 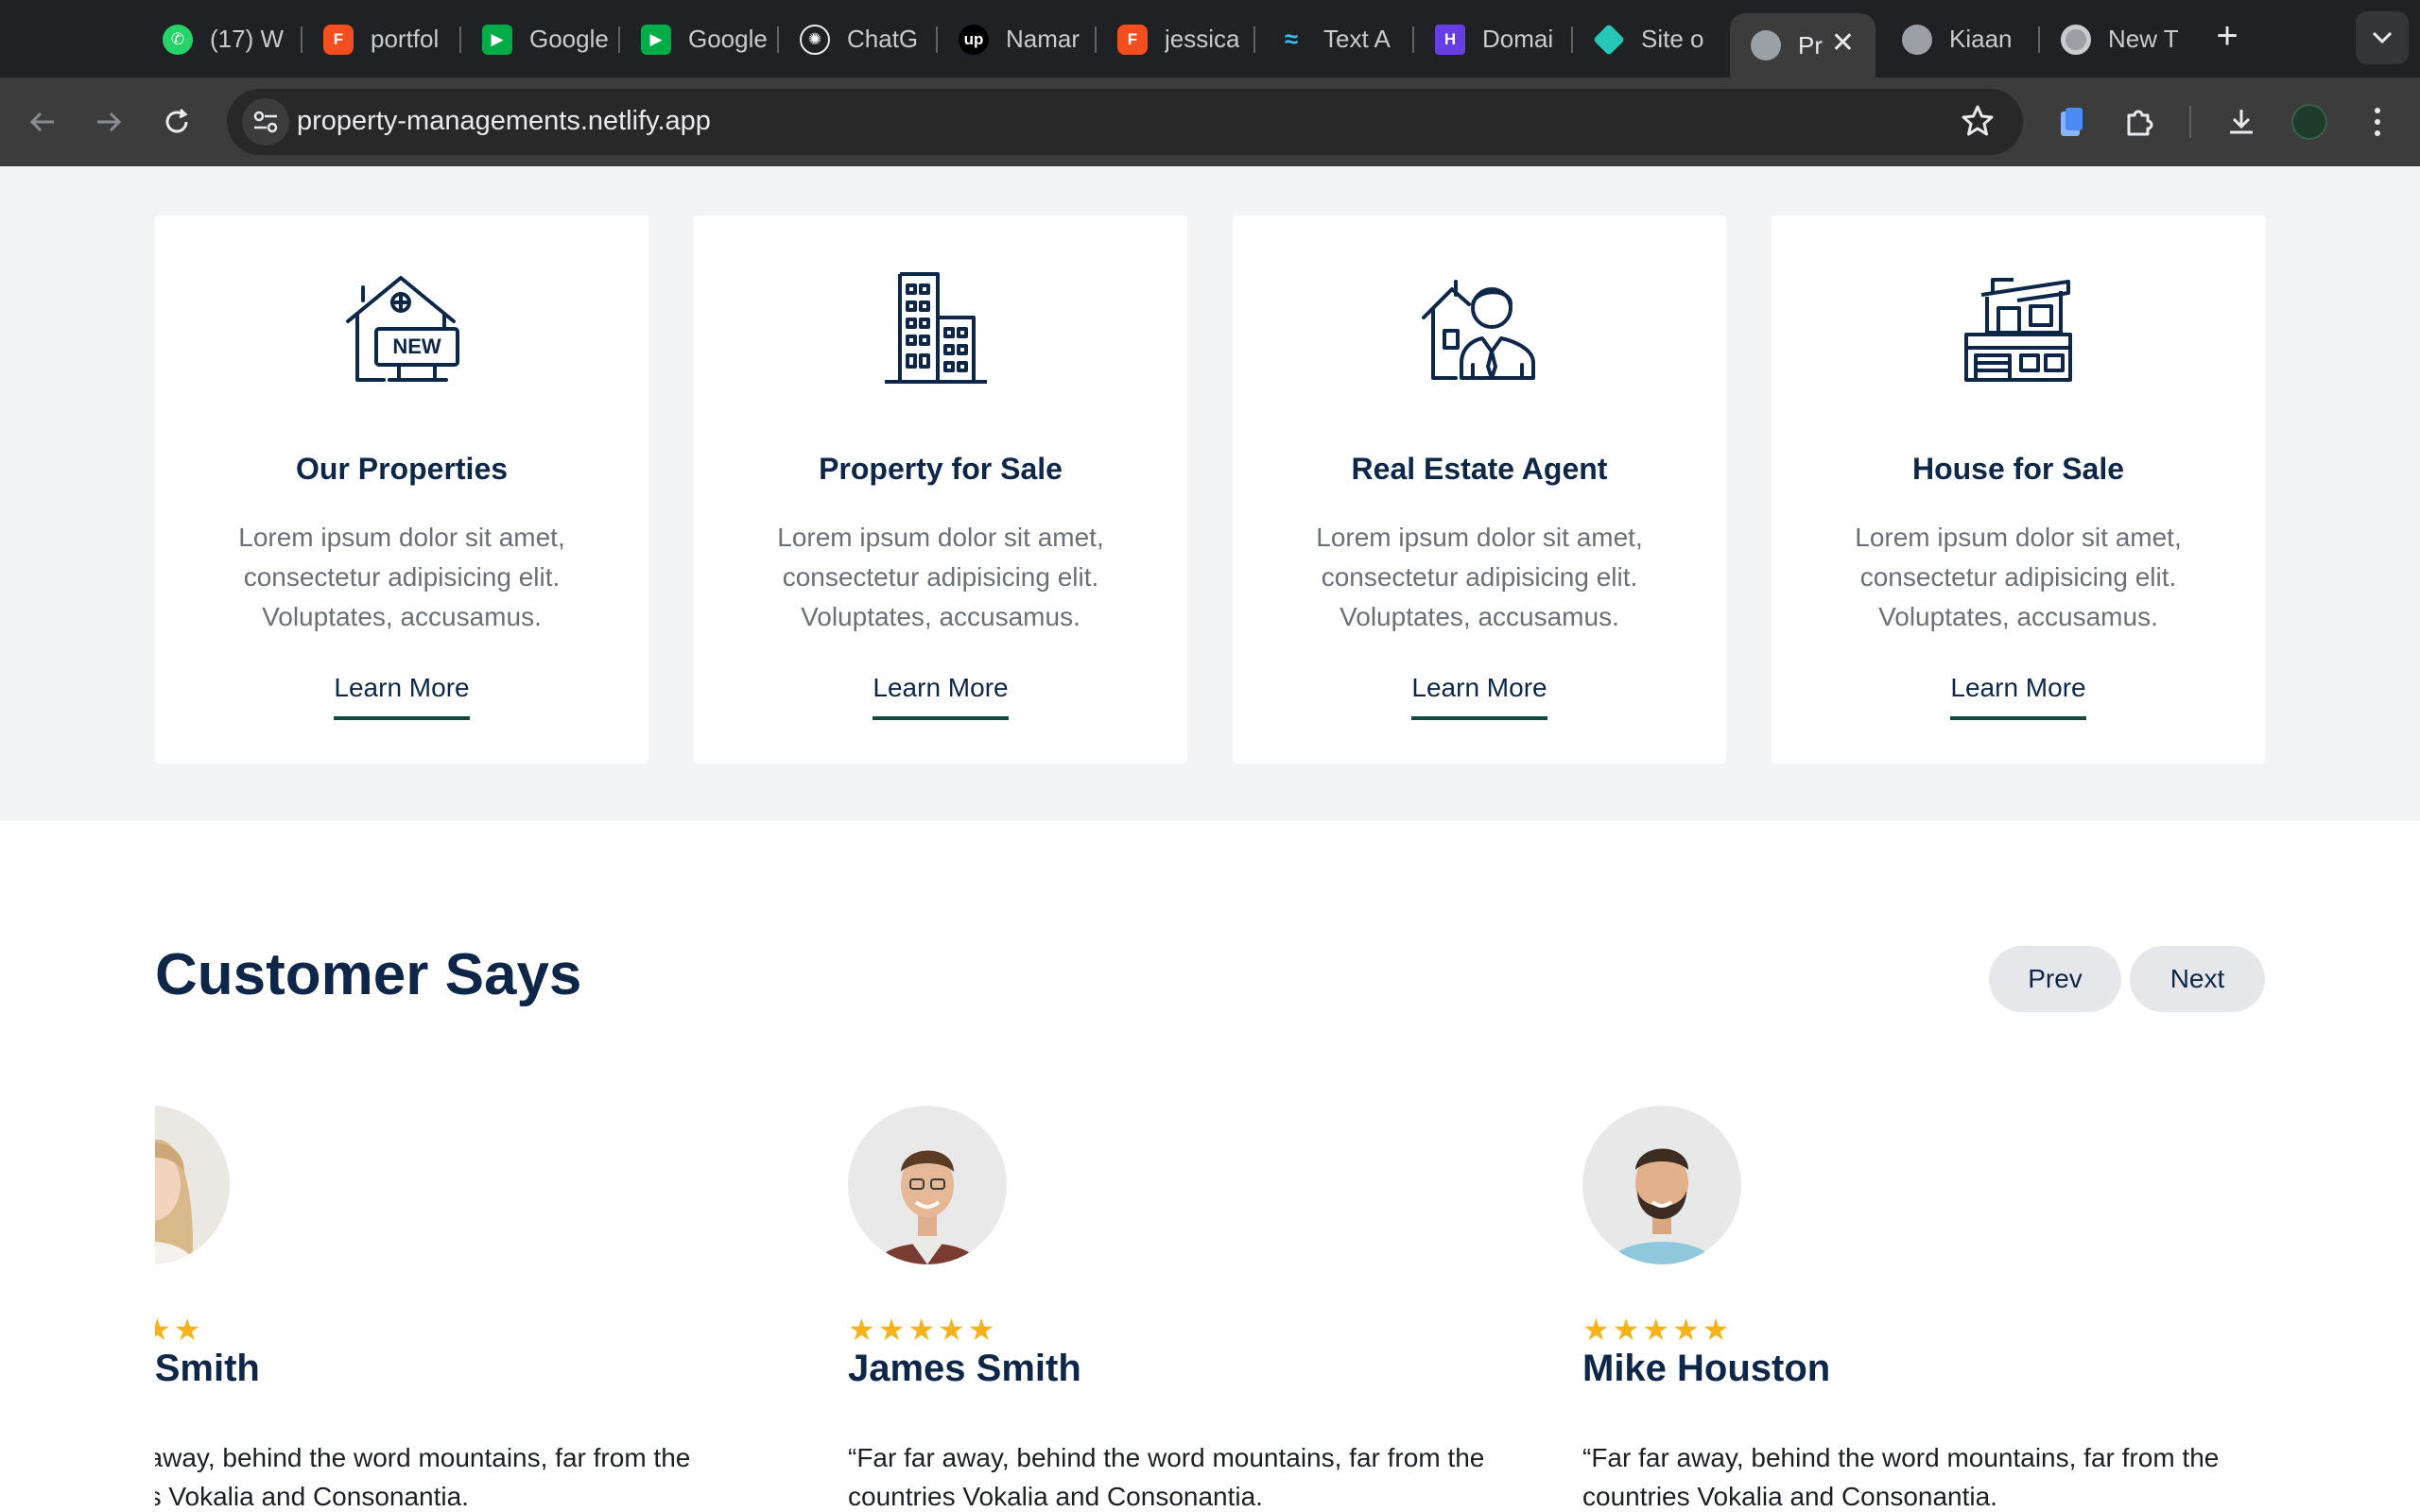 I want to click on browser-tab: Site o, so click(x=1648, y=39).